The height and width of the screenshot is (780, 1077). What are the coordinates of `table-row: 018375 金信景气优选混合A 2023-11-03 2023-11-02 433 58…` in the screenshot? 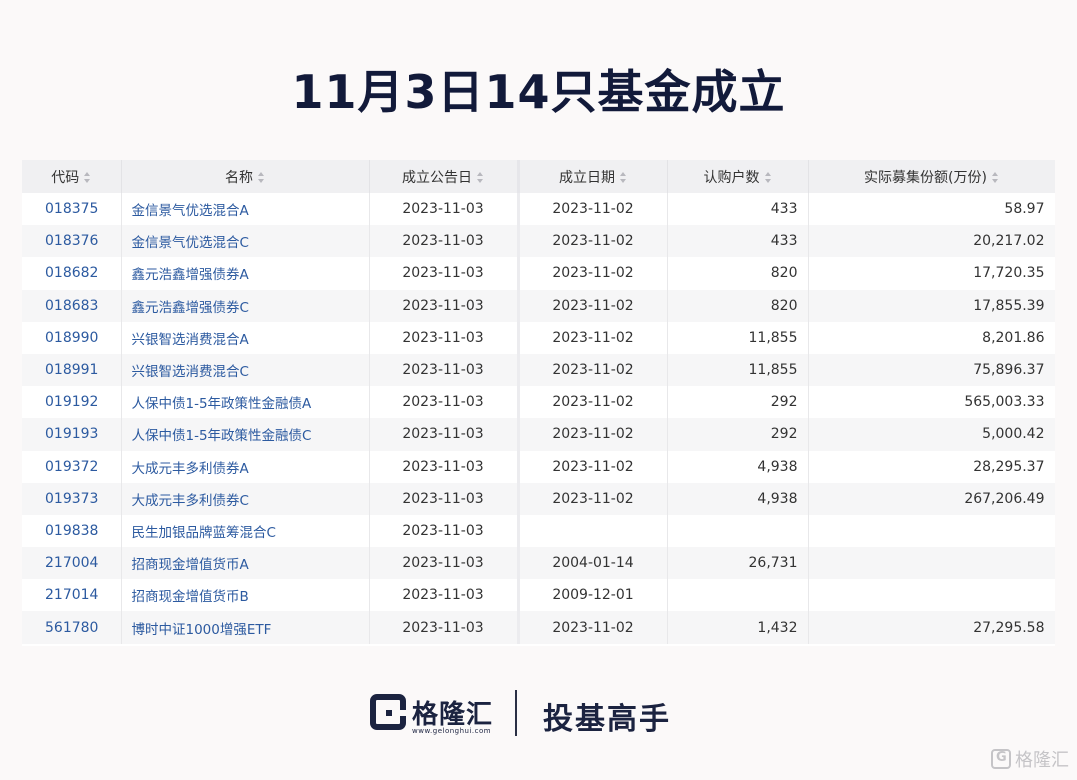 It's located at (538, 209).